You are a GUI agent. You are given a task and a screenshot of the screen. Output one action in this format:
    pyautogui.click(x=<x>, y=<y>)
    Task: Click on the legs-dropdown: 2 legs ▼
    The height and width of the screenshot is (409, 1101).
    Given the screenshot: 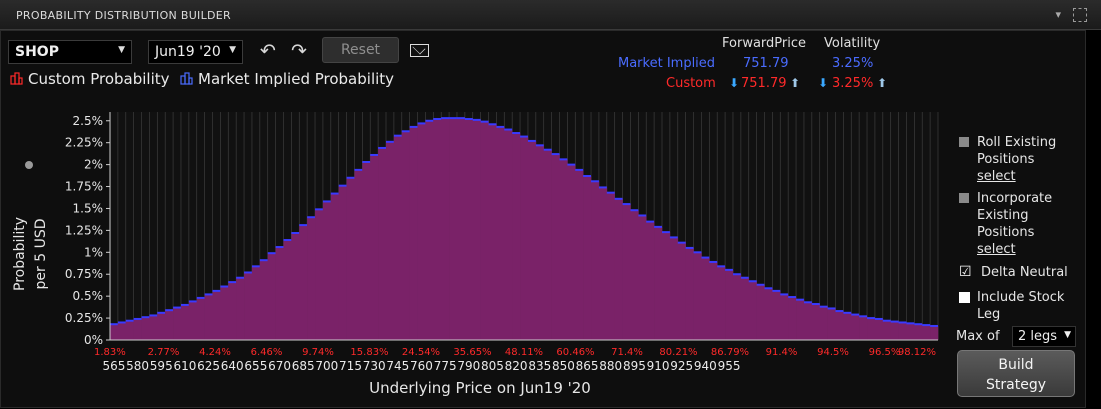 What is the action you would take?
    pyautogui.click(x=1044, y=336)
    